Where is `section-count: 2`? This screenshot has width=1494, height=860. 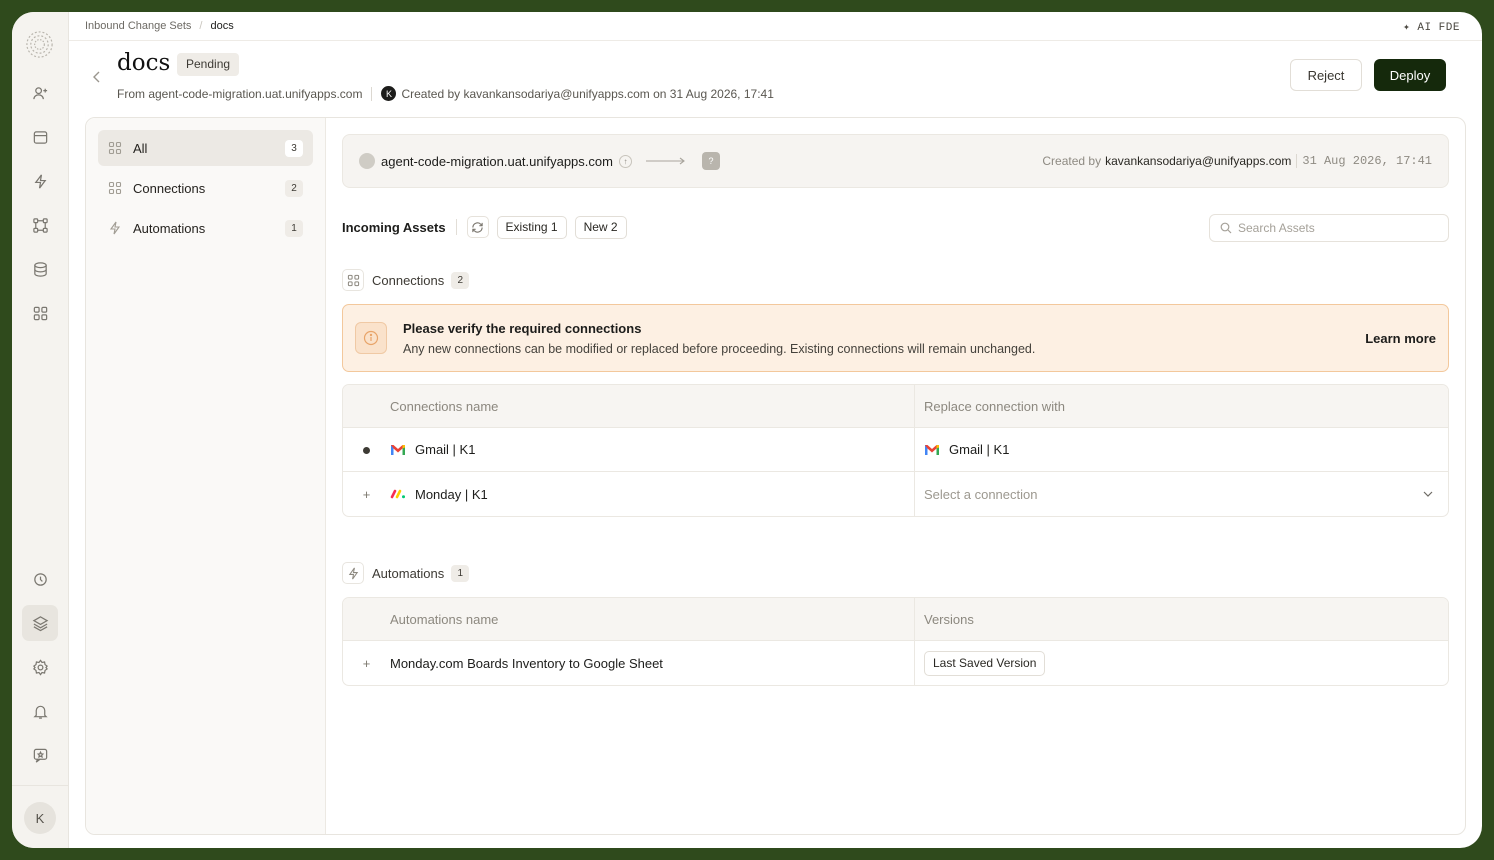 section-count: 2 is located at coordinates (460, 280).